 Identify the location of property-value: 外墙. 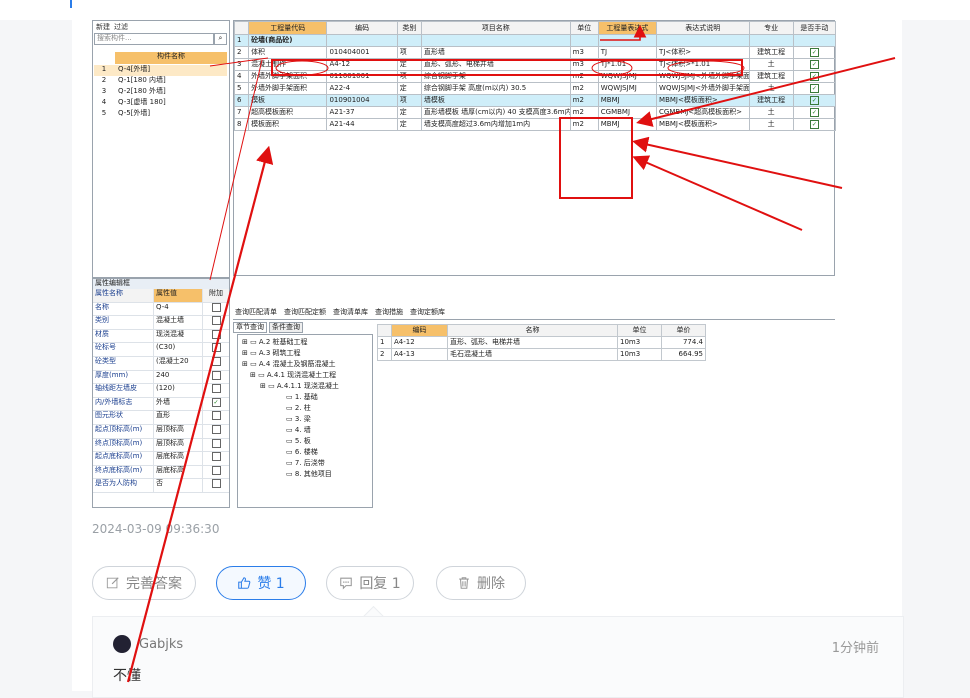
(177, 404).